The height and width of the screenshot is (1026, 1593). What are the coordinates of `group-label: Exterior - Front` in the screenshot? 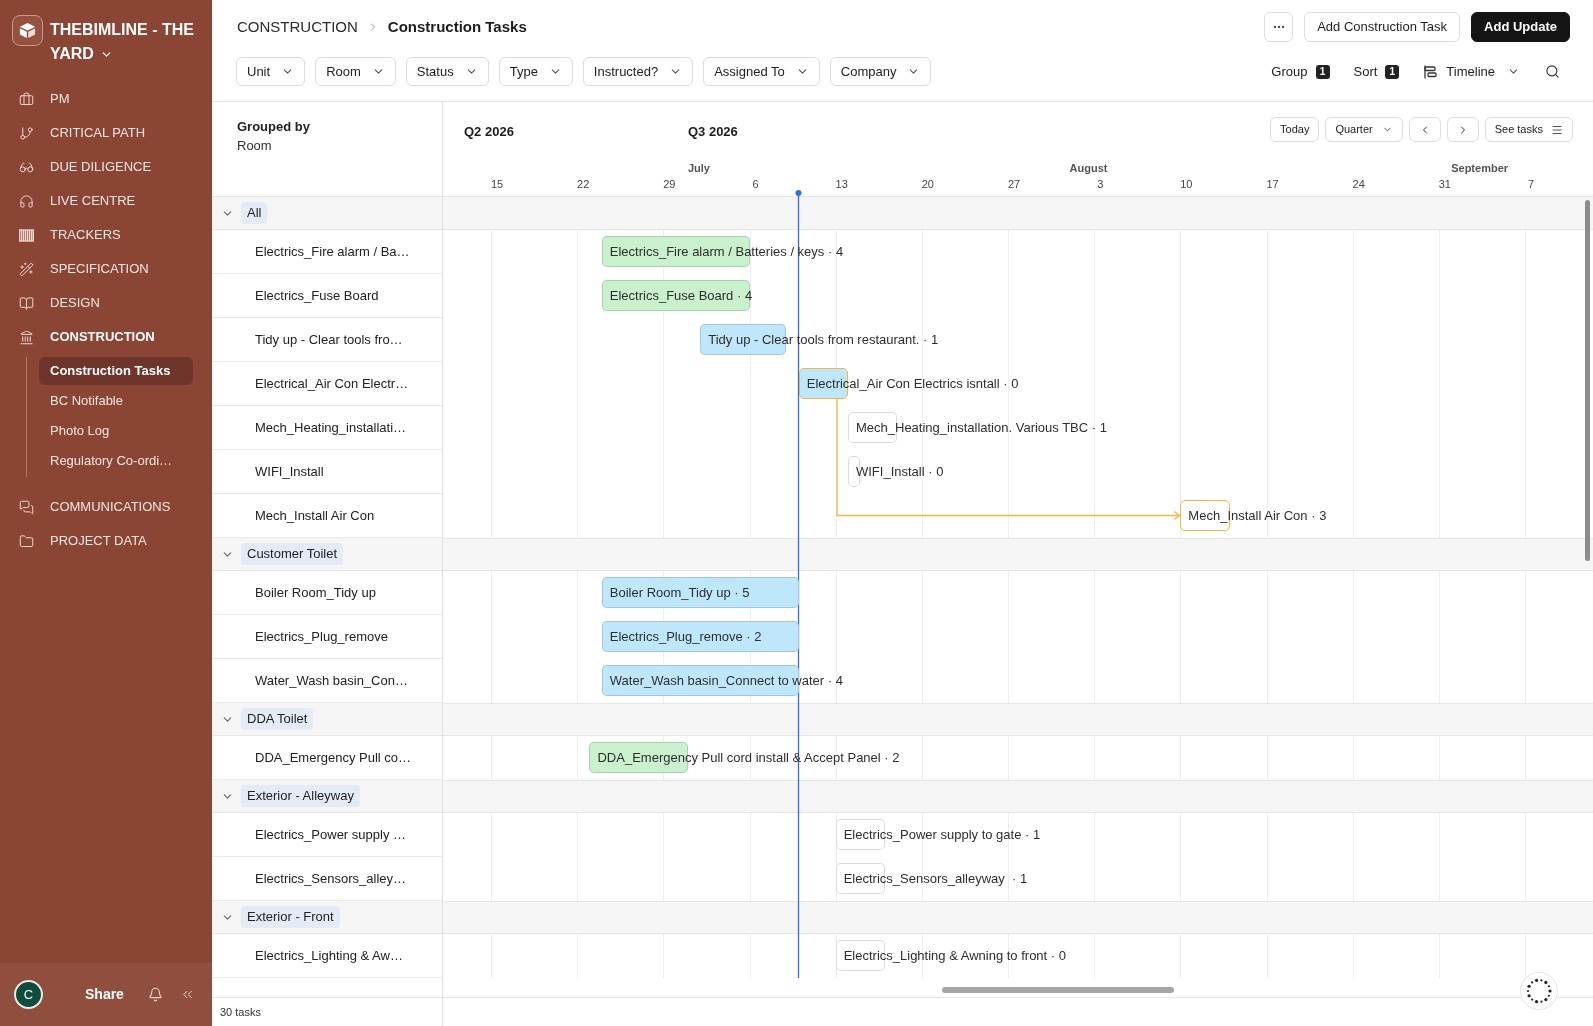 It's located at (290, 917).